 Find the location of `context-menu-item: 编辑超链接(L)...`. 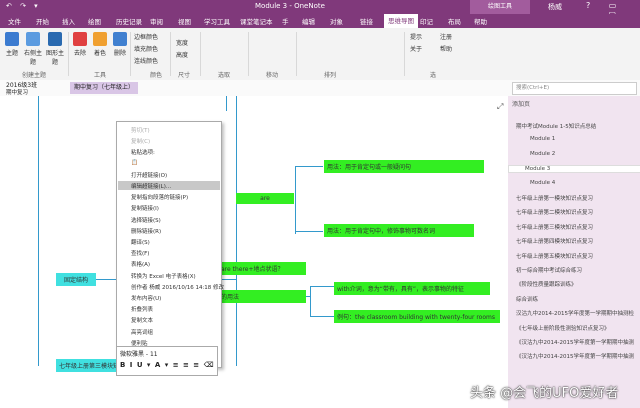

context-menu-item: 编辑超链接(L)... is located at coordinates (151, 186).